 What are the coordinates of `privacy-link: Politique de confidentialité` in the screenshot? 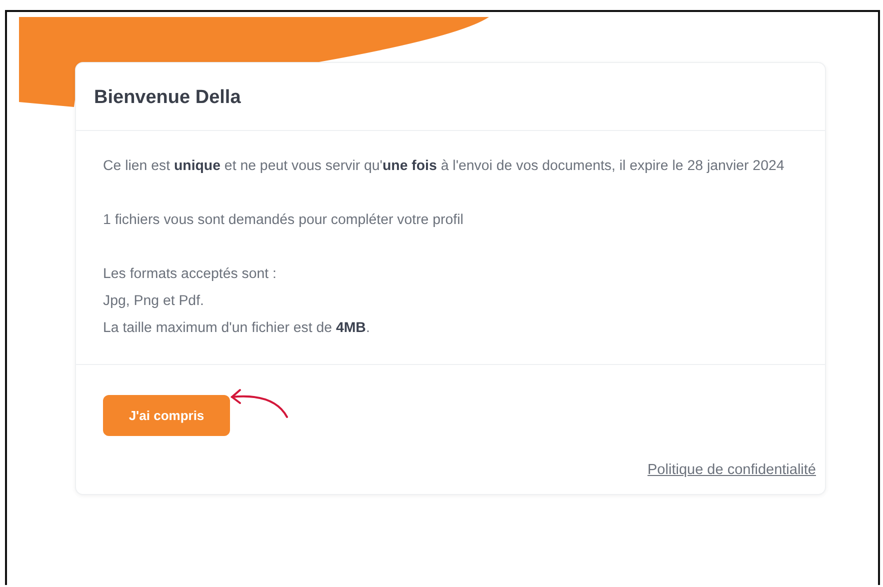 It's located at (732, 471).